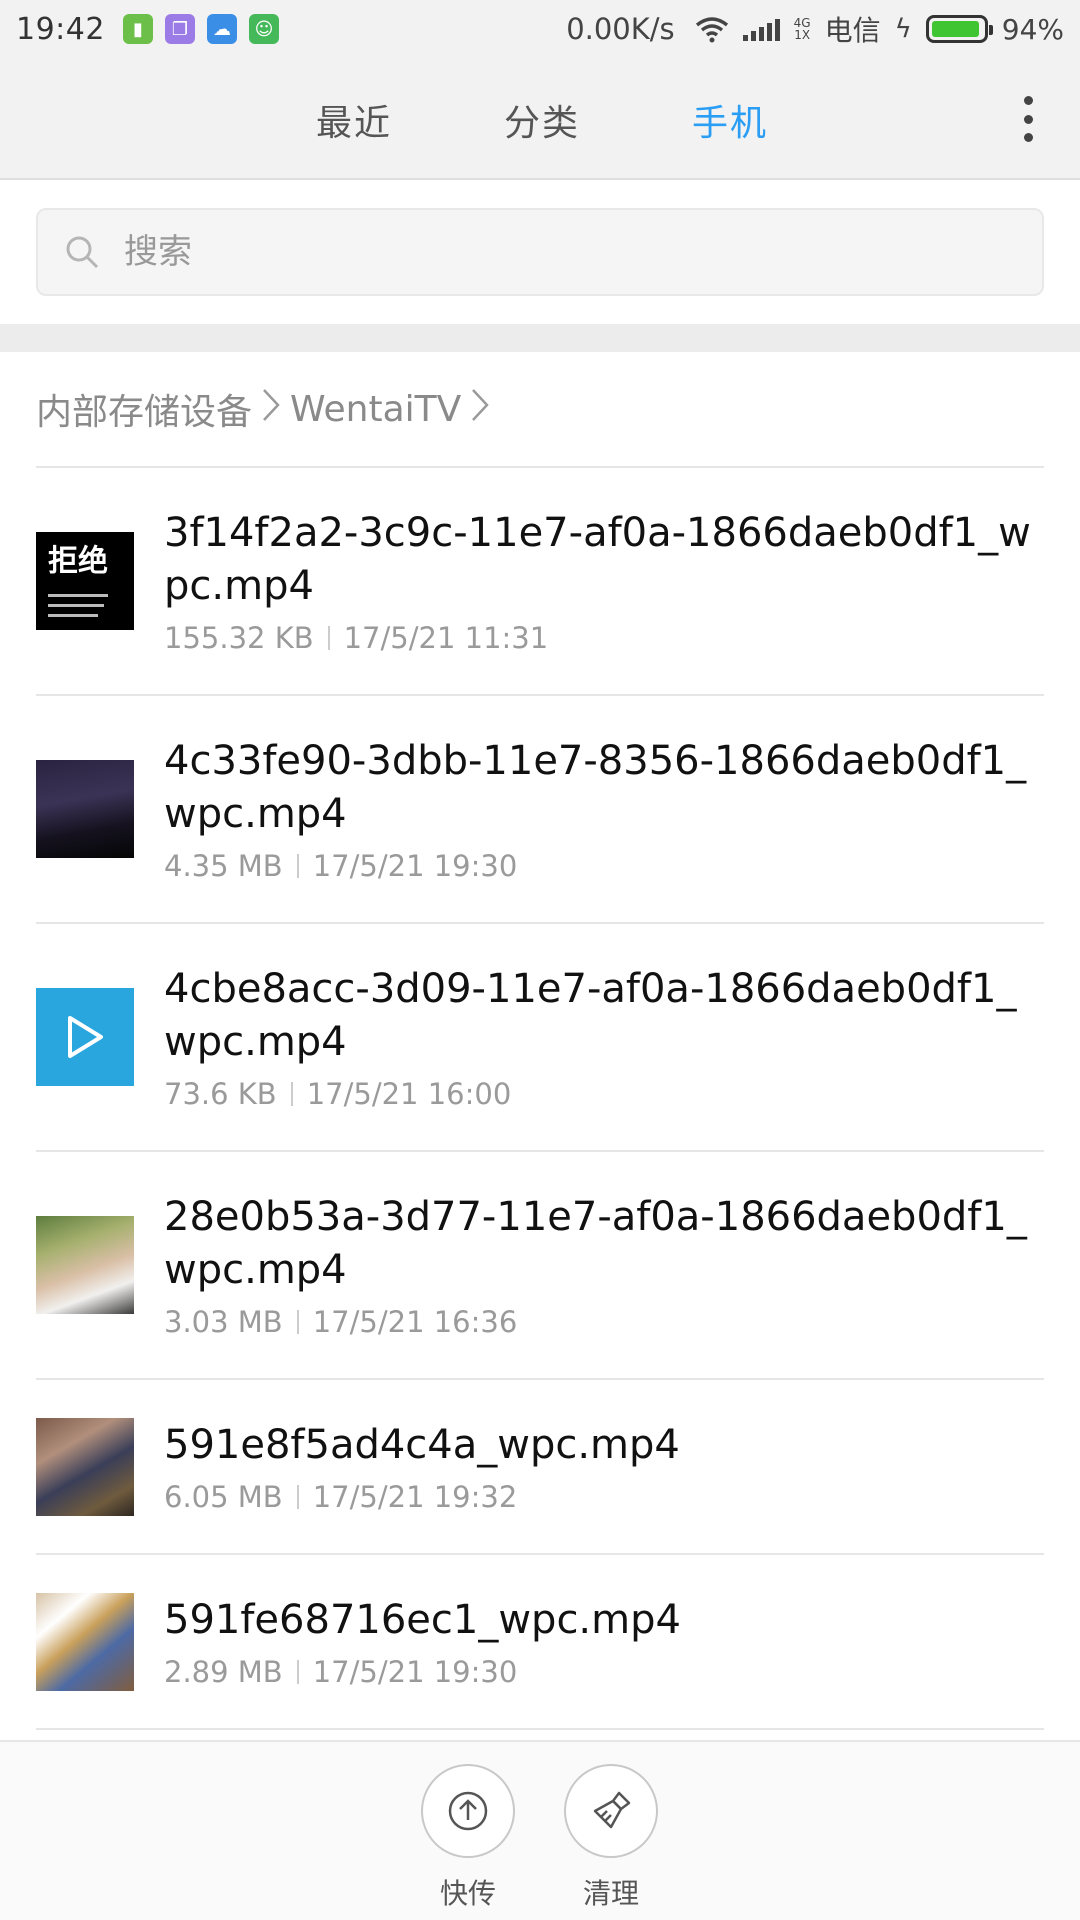  What do you see at coordinates (409, 1094) in the screenshot?
I see `file-date: 17/5/21 16:00` at bounding box center [409, 1094].